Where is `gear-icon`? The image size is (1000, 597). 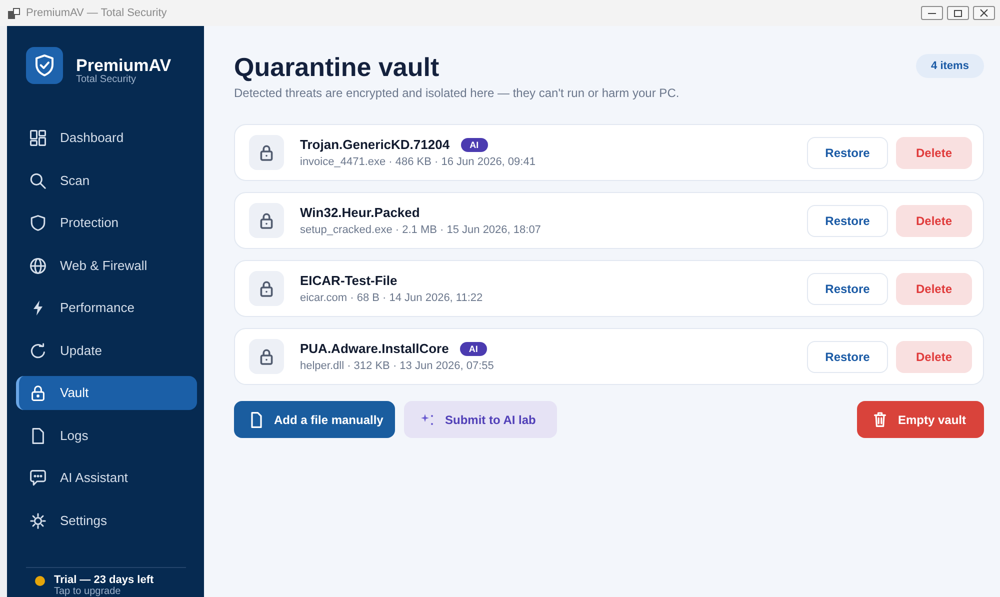 gear-icon is located at coordinates (38, 520).